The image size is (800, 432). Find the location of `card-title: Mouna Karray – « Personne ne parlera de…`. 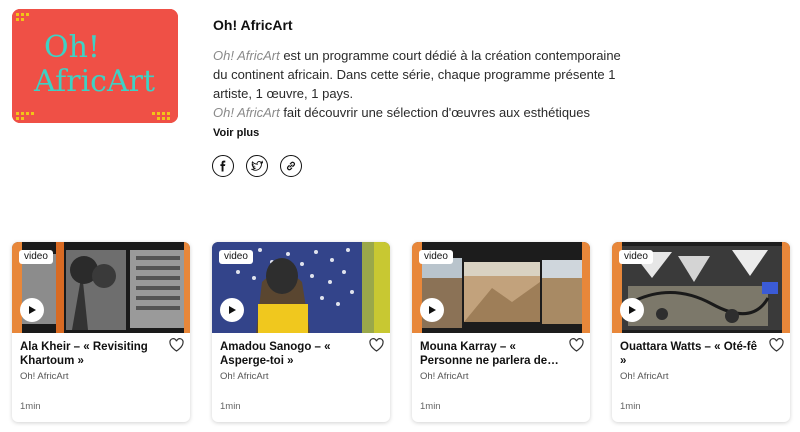

card-title: Mouna Karray – « Personne ne parlera de… is located at coordinates (490, 354).